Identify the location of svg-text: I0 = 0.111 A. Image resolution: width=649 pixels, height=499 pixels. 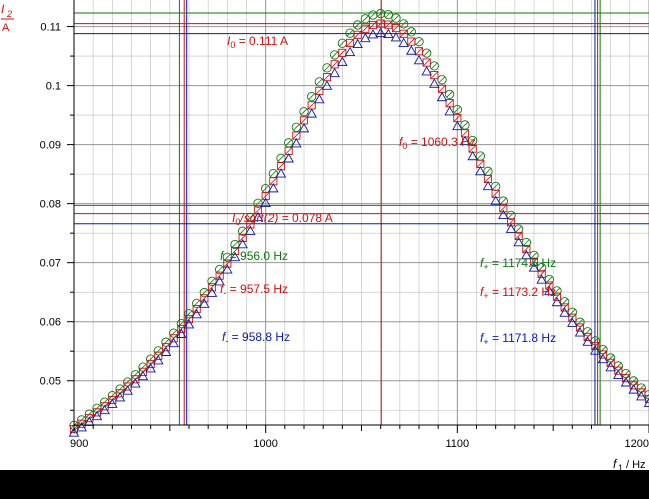
(257, 42).